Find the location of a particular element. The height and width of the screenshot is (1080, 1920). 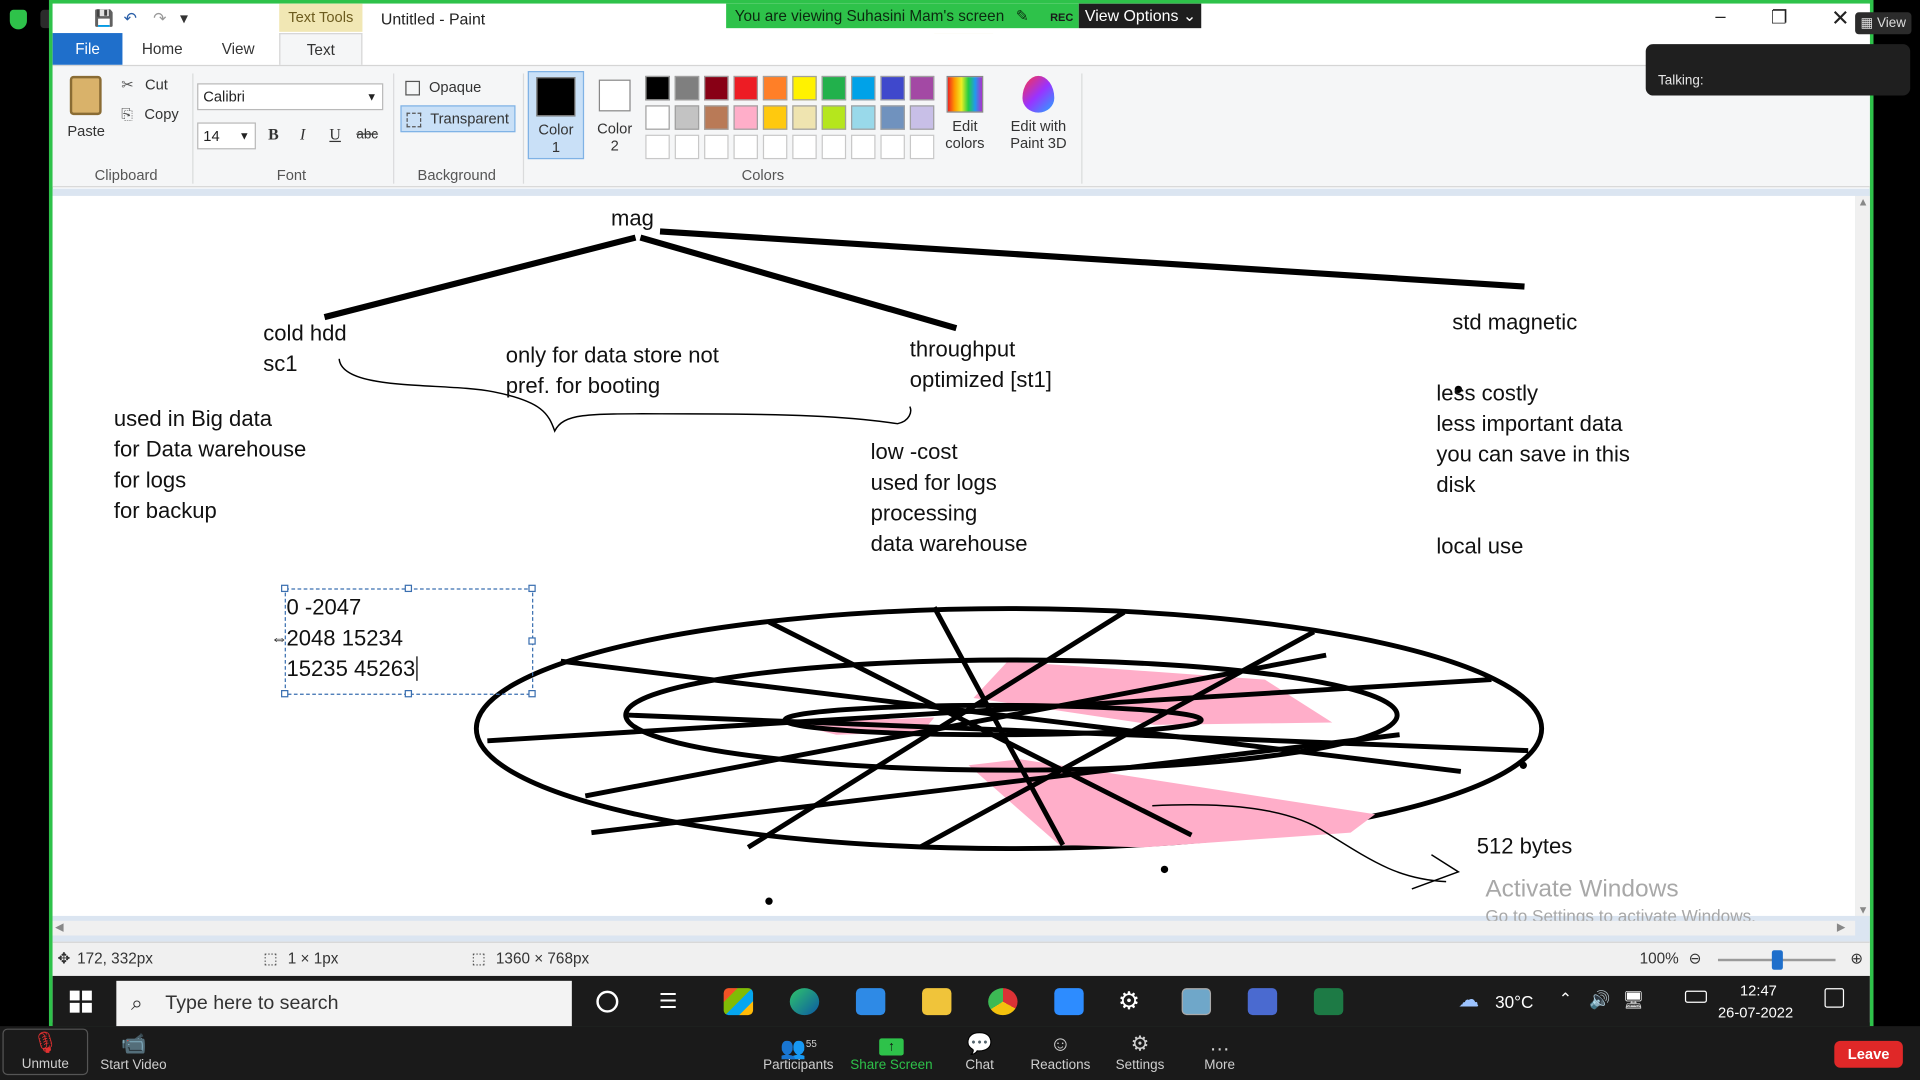

network-app-icon is located at coordinates (1262, 1002).